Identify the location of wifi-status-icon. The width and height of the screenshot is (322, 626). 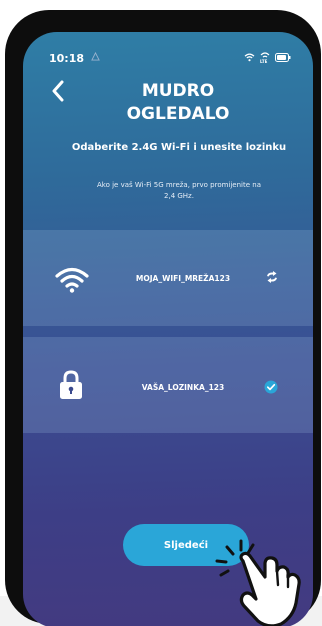
(249, 57).